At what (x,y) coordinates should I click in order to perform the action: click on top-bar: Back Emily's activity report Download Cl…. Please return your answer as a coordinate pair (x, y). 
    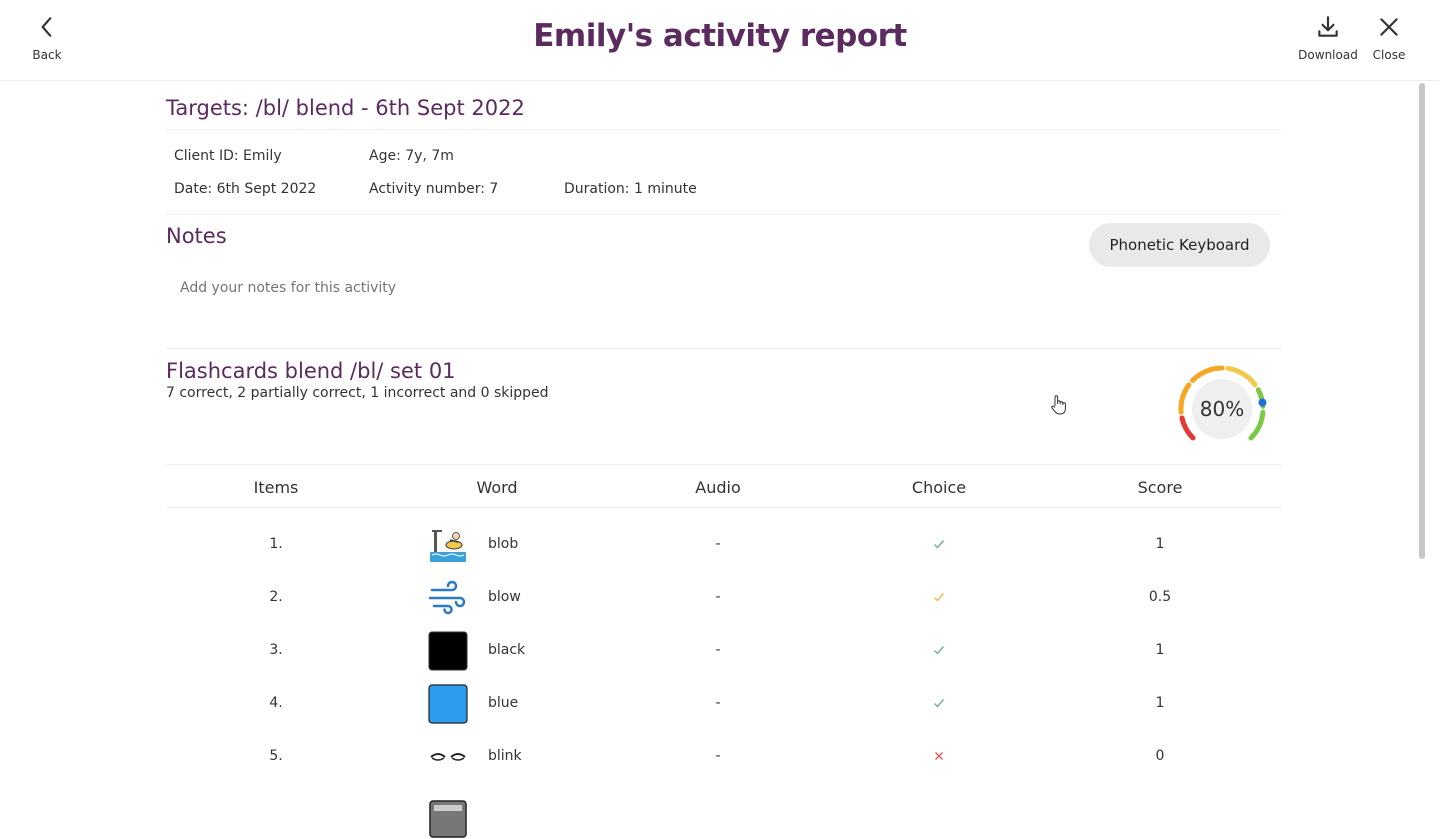
    Looking at the image, I should click on (720, 40).